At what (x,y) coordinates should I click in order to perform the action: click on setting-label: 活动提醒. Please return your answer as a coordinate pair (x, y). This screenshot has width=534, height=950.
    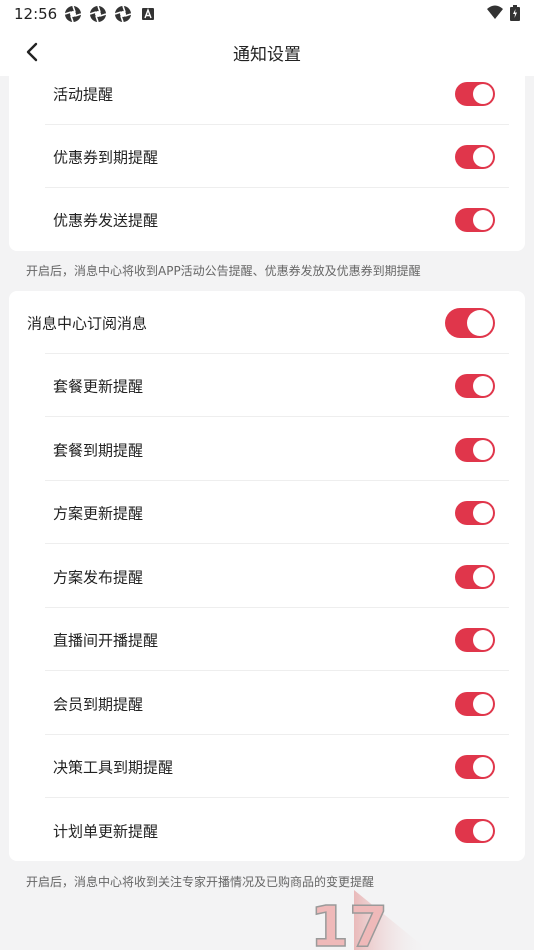
    Looking at the image, I should click on (83, 94).